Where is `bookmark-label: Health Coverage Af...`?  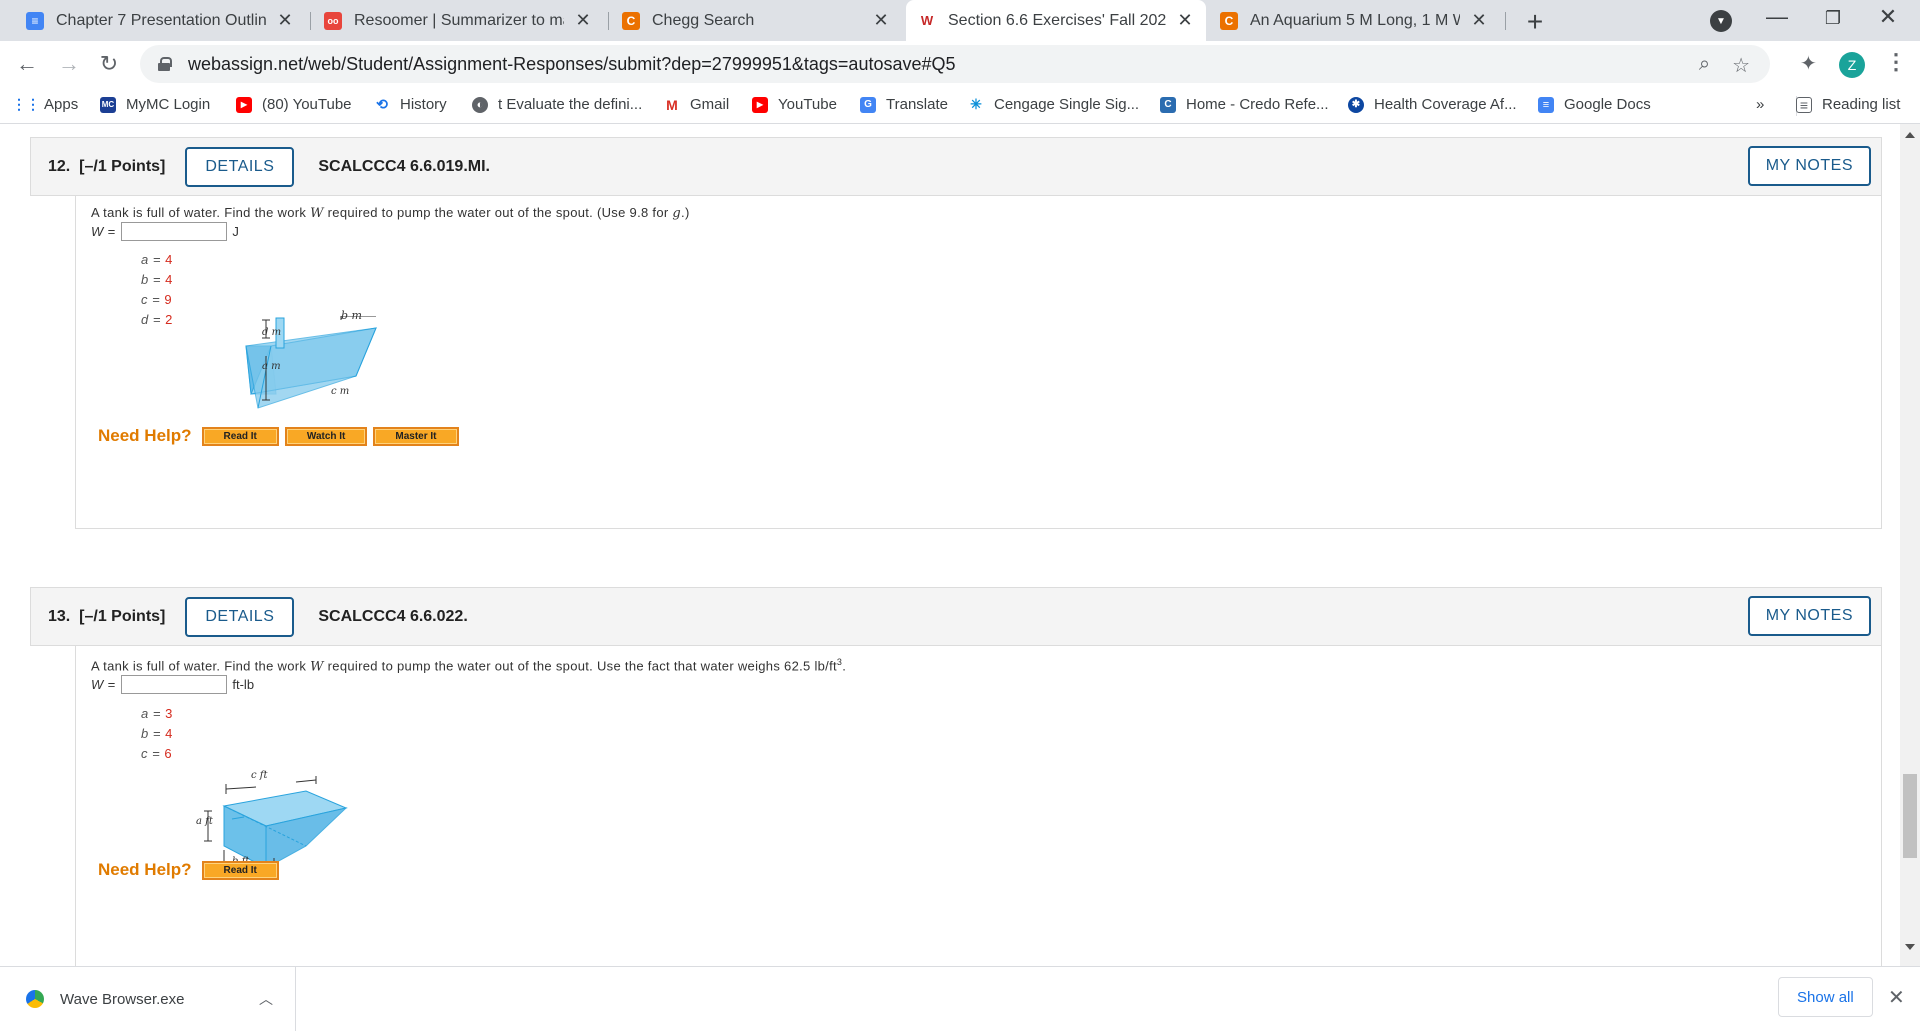 bookmark-label: Health Coverage Af... is located at coordinates (1445, 104).